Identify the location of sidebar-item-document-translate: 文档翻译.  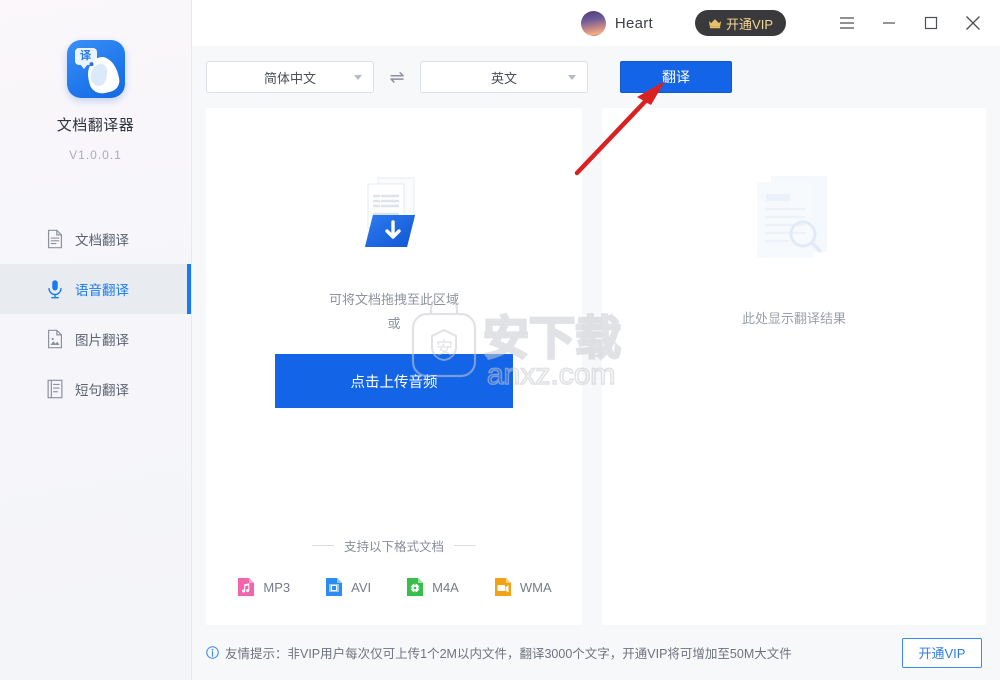
(95, 239).